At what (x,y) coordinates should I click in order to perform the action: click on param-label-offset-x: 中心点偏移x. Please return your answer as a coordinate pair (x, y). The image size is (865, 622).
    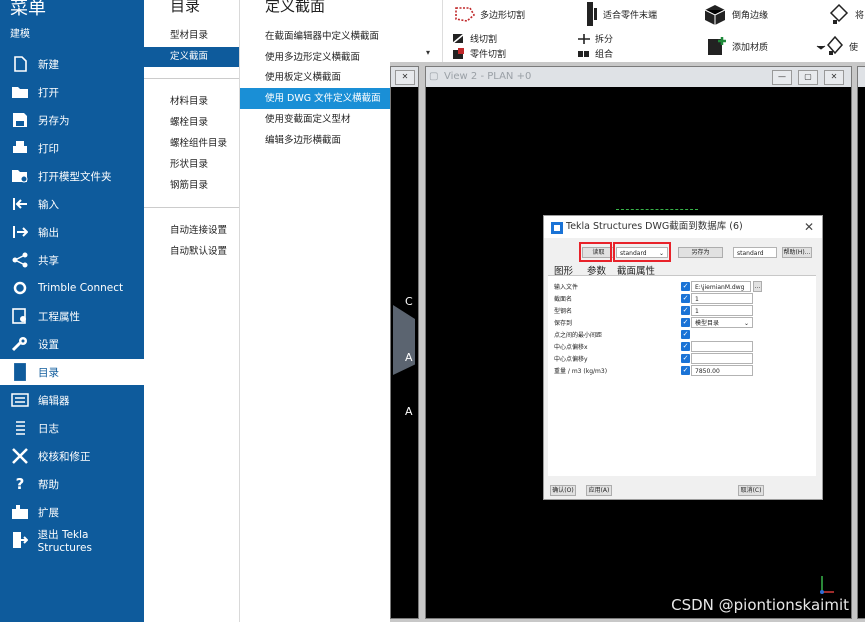
    Looking at the image, I should click on (571, 347).